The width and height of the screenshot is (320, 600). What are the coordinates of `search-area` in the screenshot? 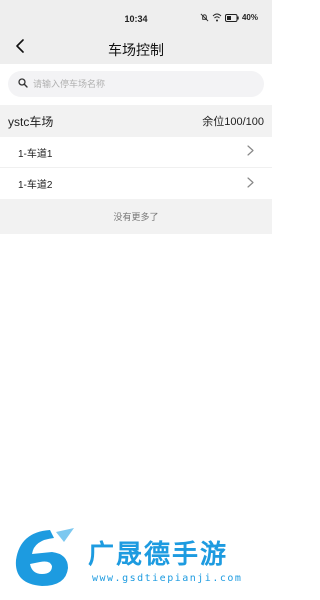 It's located at (136, 84).